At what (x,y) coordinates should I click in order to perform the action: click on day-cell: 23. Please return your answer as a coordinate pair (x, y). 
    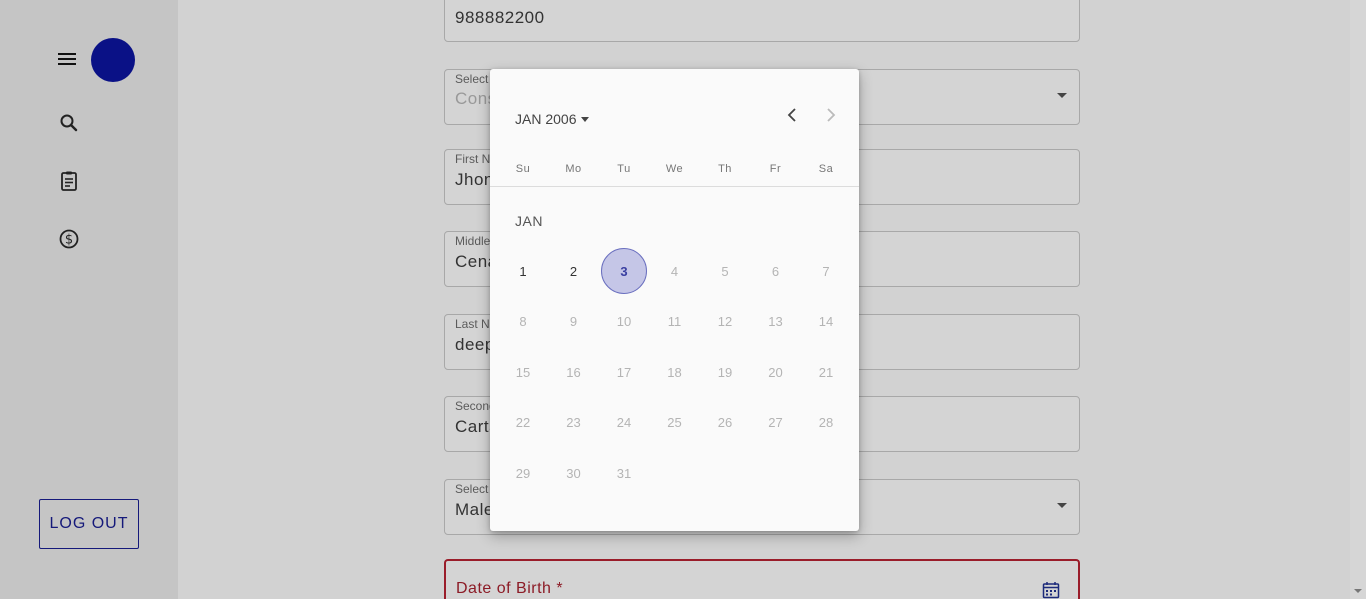
    Looking at the image, I should click on (574, 423).